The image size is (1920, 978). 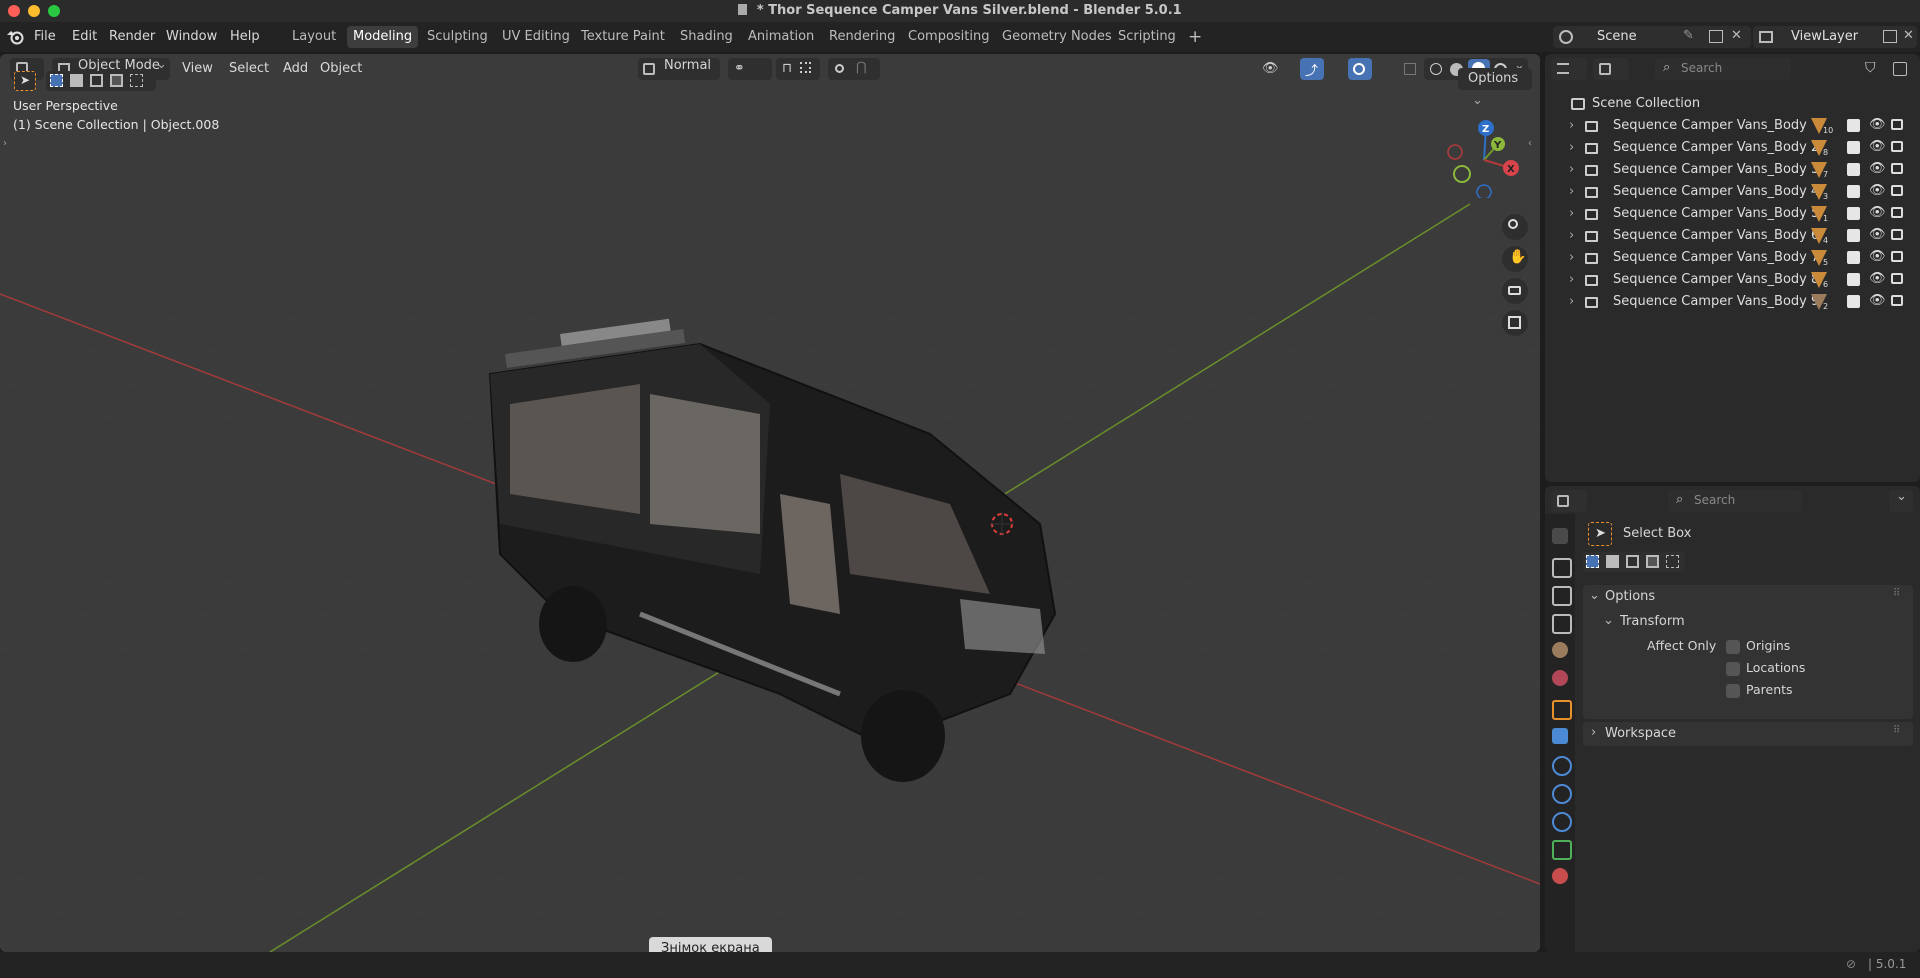 I want to click on add-workspace-icon: +, so click(x=1195, y=37).